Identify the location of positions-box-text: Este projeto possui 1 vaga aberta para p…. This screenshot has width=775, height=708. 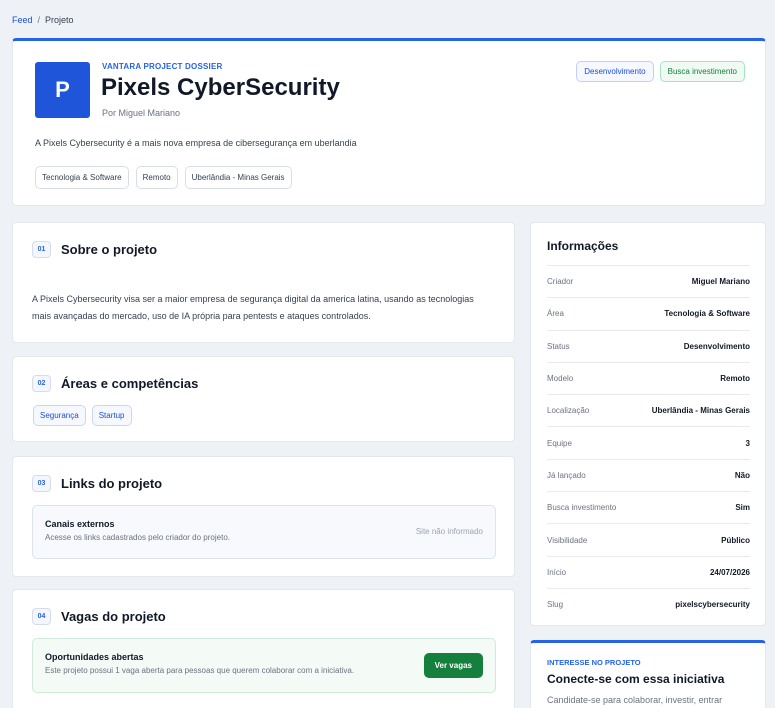
(200, 670).